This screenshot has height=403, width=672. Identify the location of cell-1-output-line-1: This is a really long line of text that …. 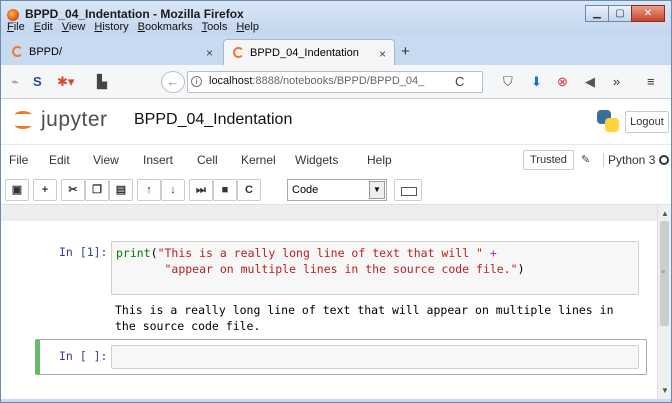
(364, 310).